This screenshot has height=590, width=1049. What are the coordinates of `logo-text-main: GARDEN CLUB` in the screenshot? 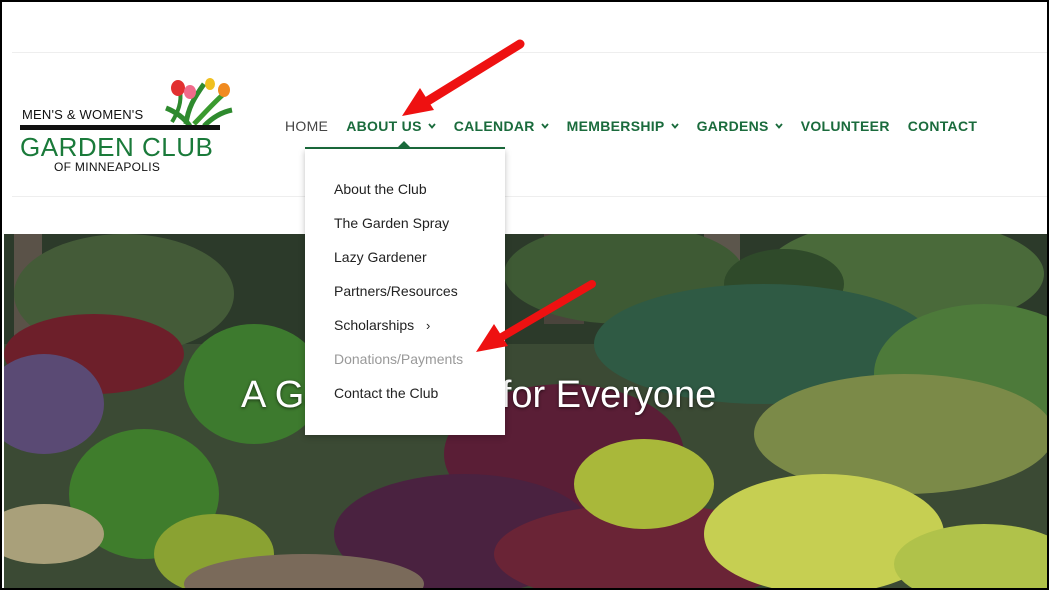 It's located at (117, 147).